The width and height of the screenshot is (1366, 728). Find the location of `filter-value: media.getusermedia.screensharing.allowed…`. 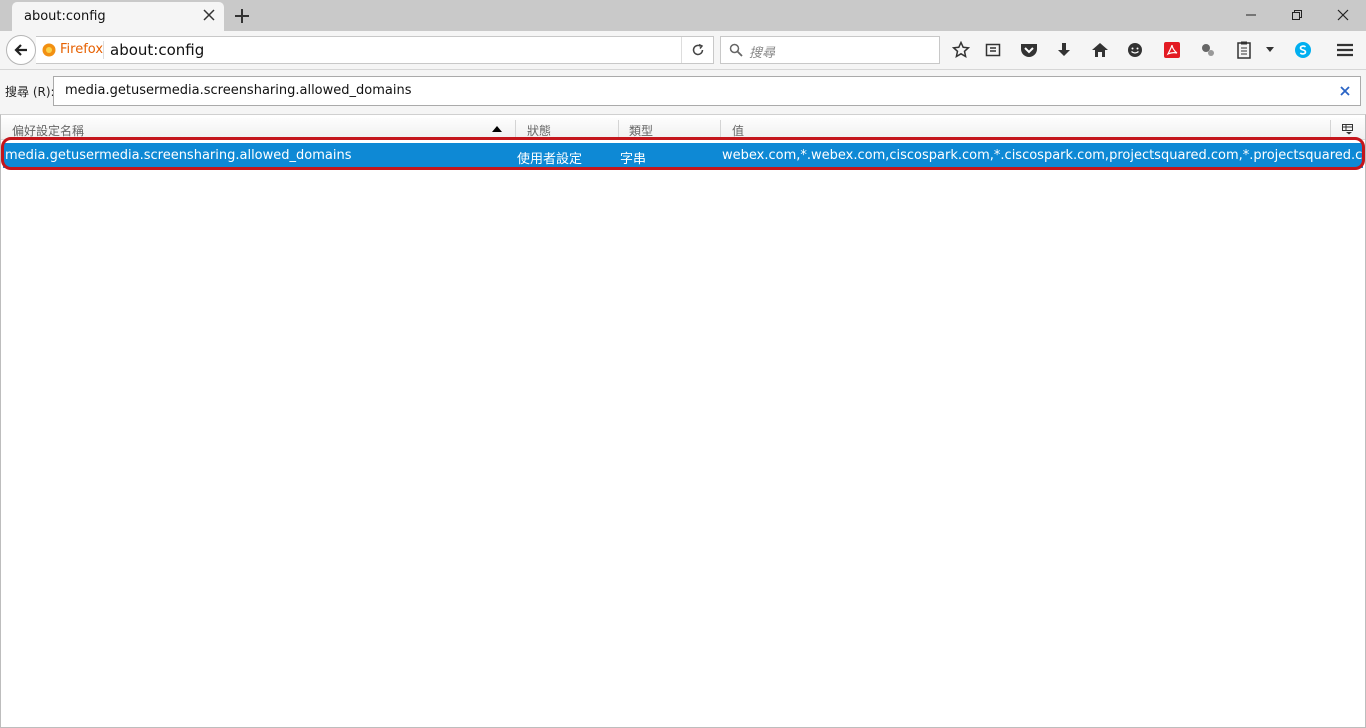

filter-value: media.getusermedia.screensharing.allowed… is located at coordinates (238, 90).